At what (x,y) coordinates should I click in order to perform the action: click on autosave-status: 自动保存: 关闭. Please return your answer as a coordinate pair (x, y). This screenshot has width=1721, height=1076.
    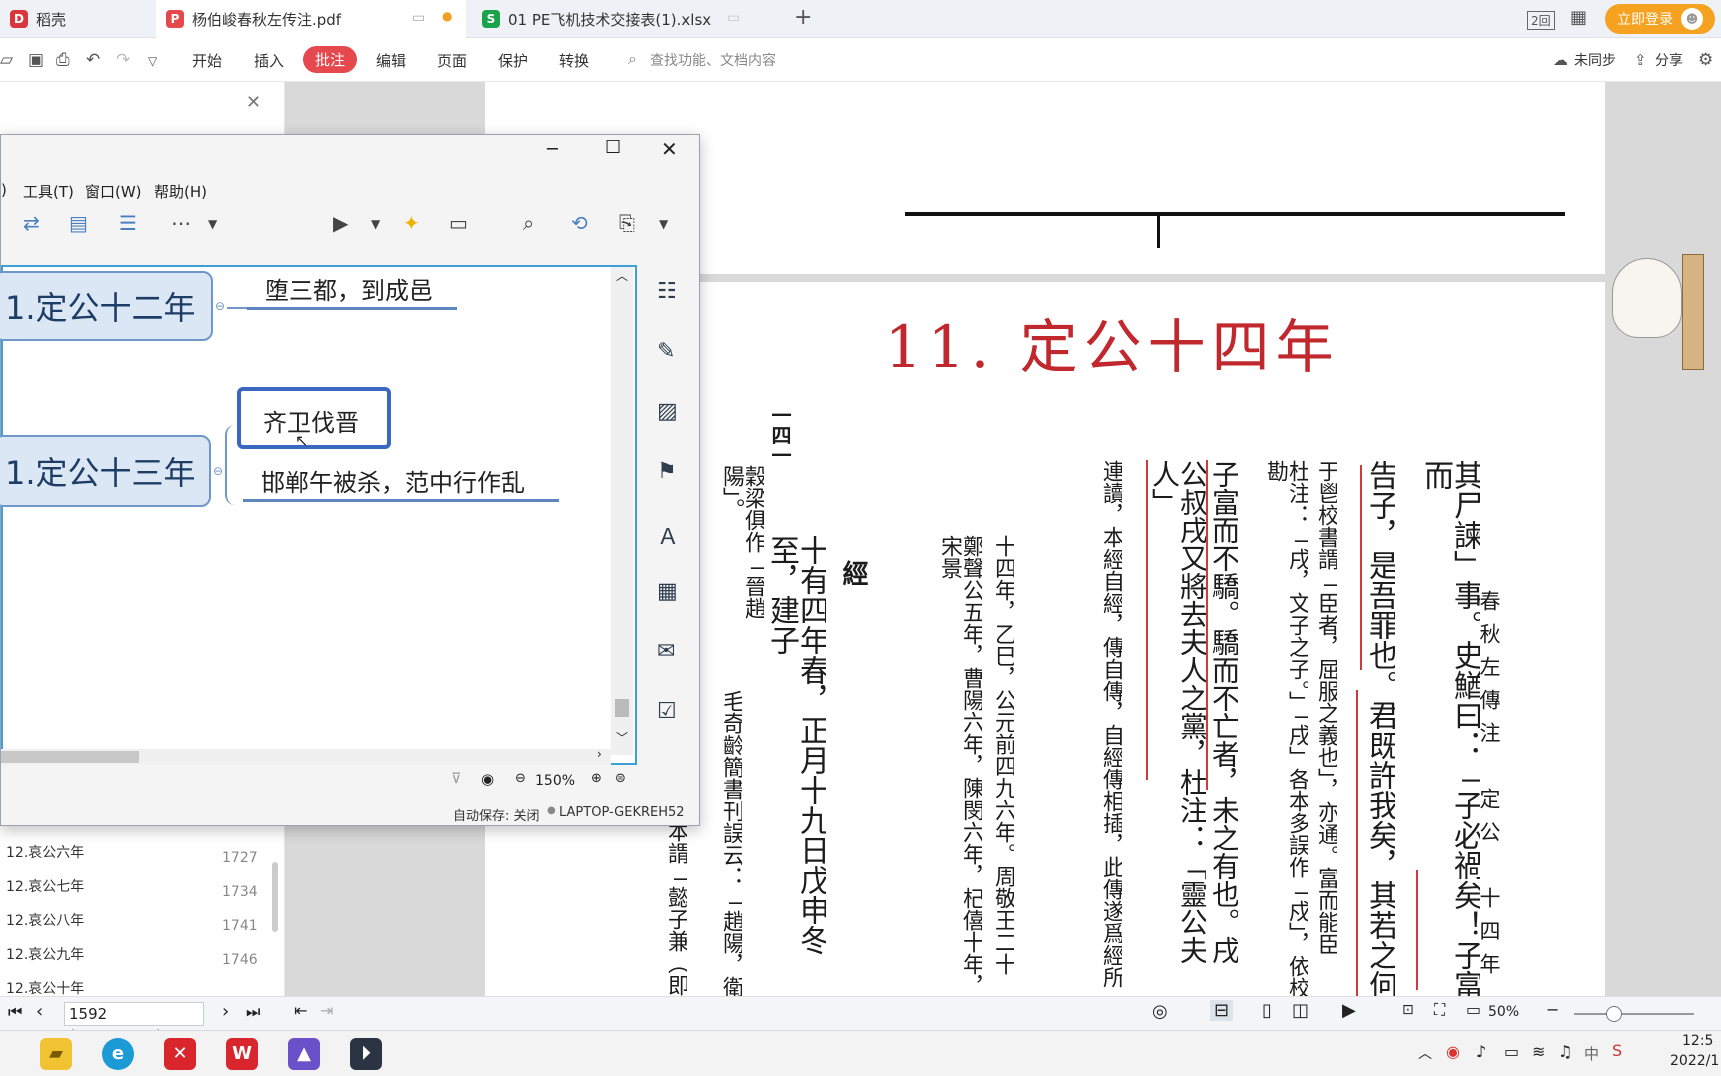
    Looking at the image, I should click on (496, 814).